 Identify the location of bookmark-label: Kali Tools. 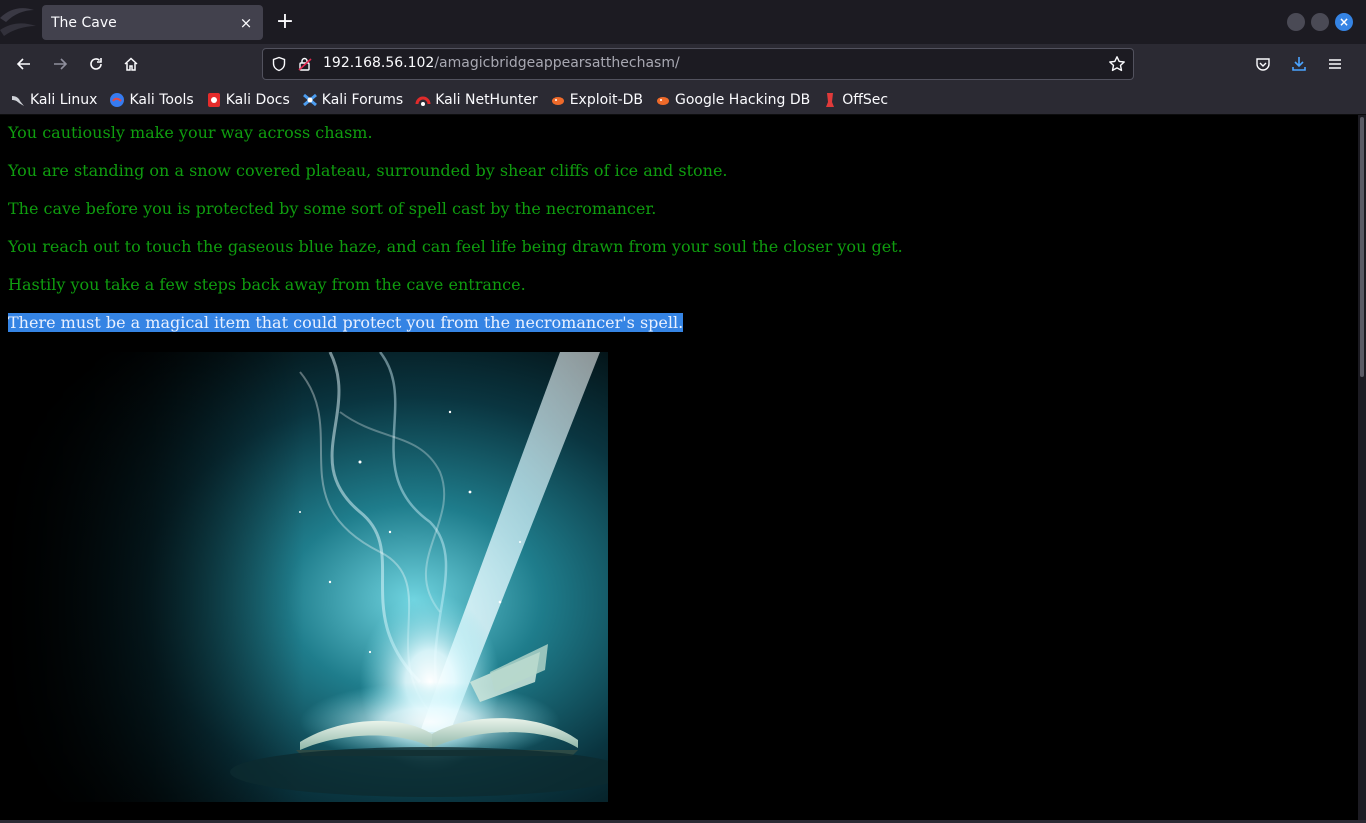
(161, 99).